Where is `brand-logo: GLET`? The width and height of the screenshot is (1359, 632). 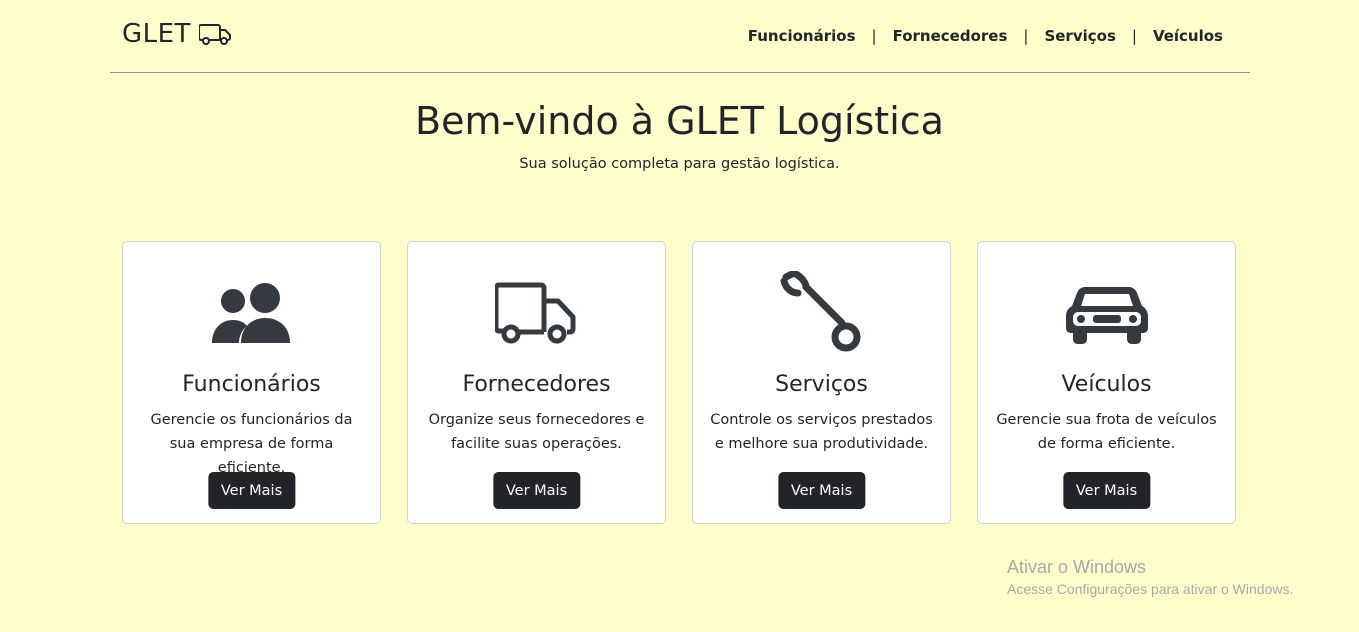
brand-logo: GLET is located at coordinates (177, 34).